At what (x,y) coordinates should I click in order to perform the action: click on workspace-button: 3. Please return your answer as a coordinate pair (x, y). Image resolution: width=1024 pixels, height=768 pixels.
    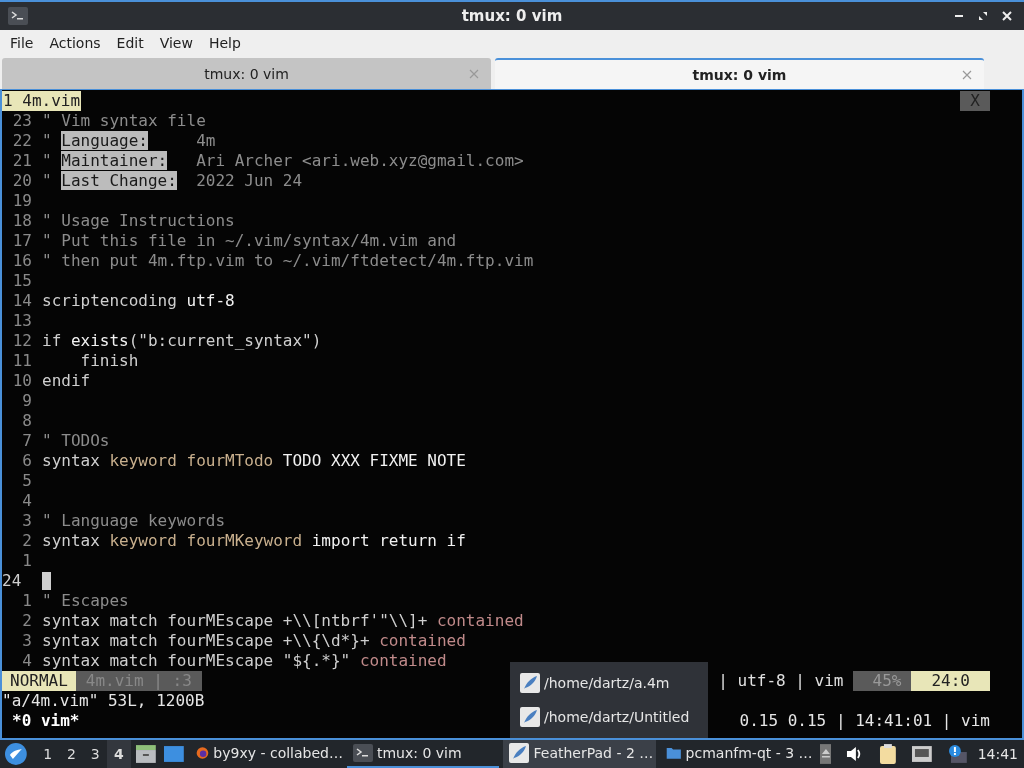
    Looking at the image, I should click on (95, 754).